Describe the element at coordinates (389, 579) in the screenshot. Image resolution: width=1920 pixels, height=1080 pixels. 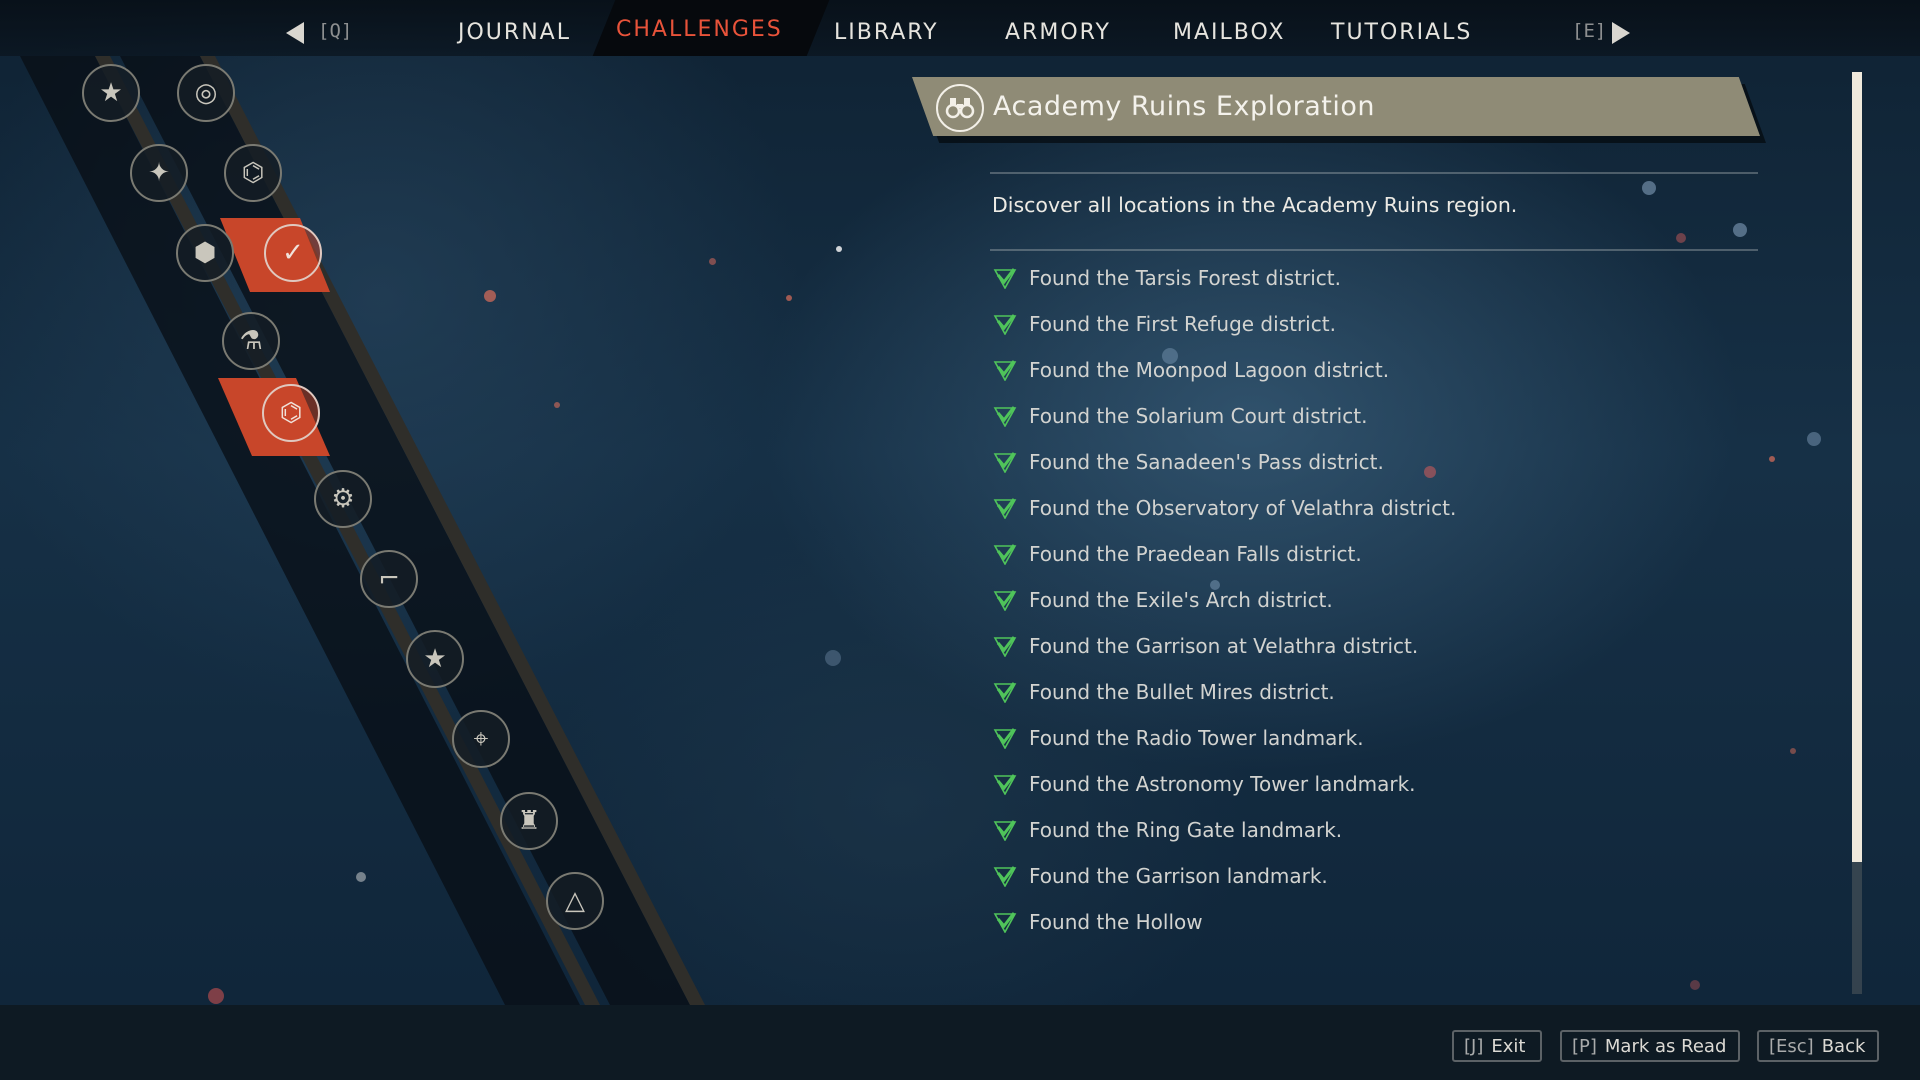
I see `gun-icon: ⌐` at that location.